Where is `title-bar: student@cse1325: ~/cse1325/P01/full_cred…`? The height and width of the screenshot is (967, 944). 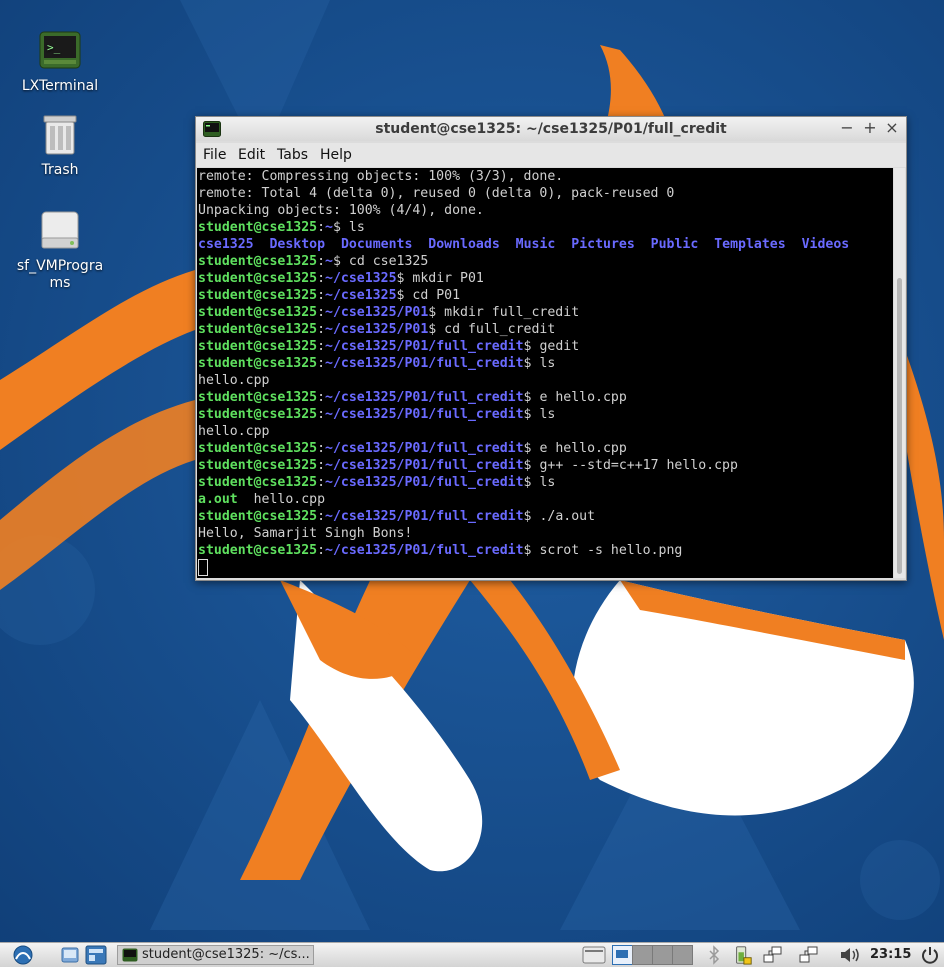 title-bar: student@cse1325: ~/cse1325/P01/full_cred… is located at coordinates (551, 129).